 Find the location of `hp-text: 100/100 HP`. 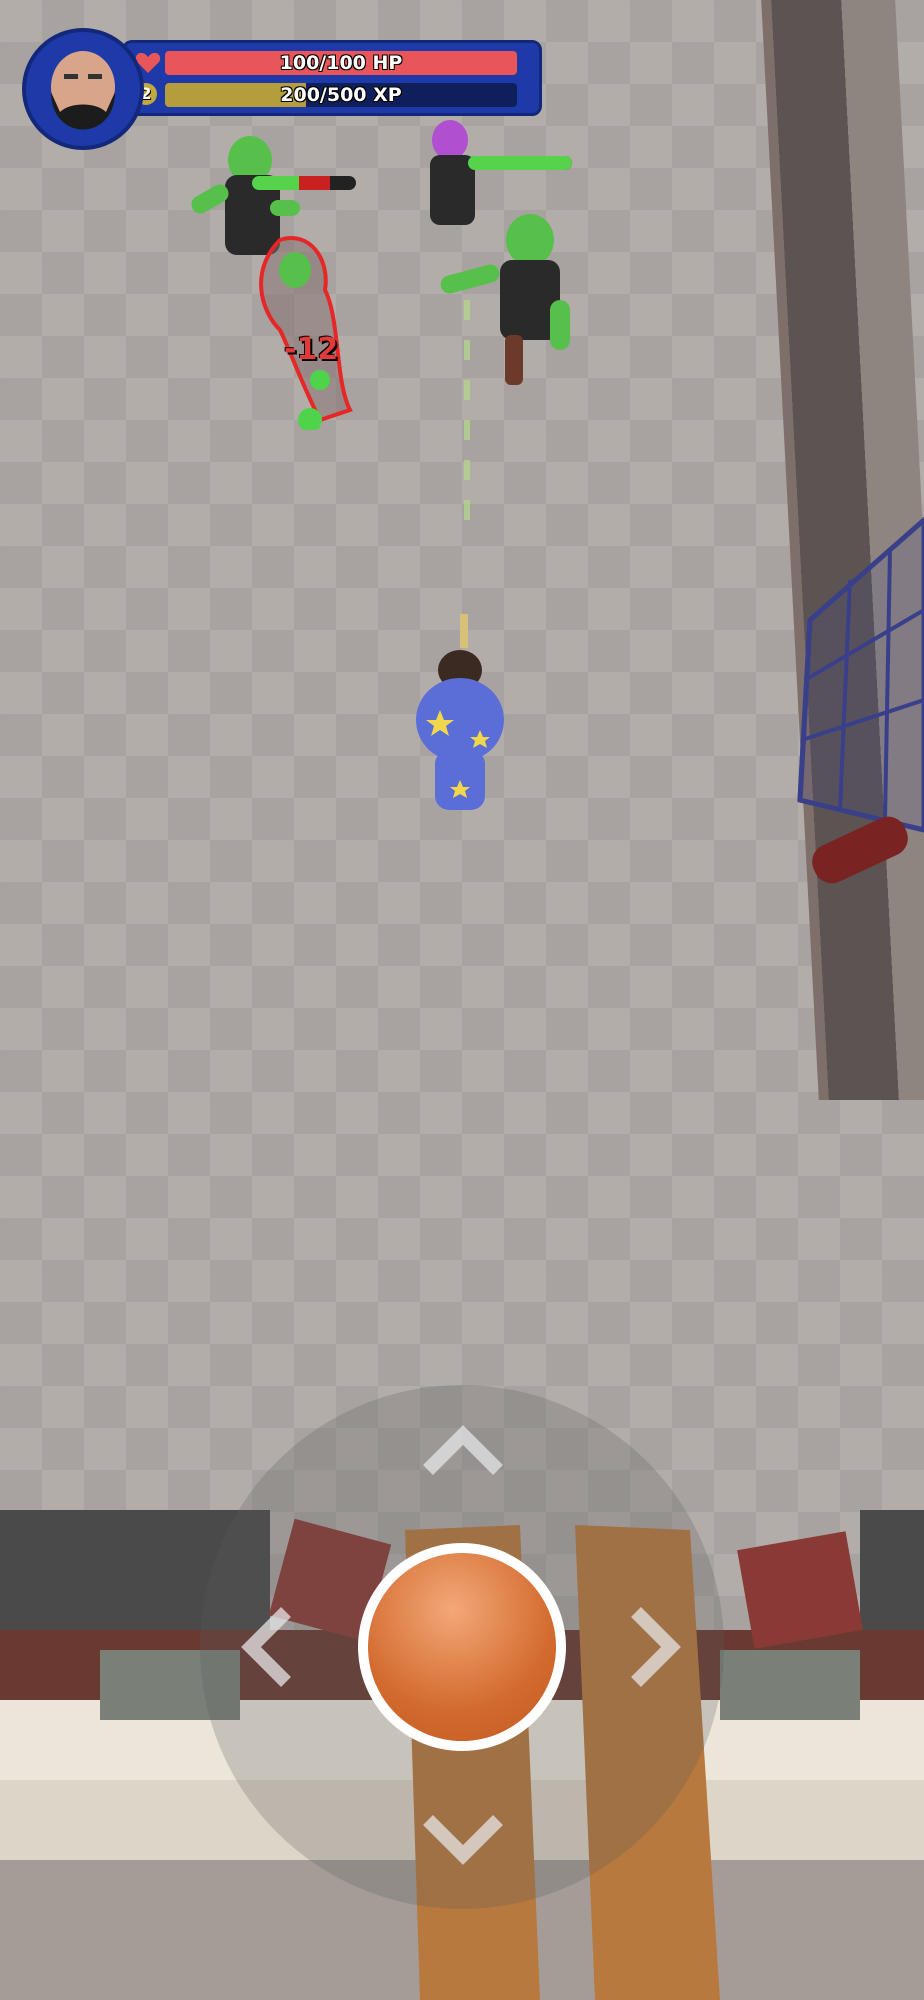

hp-text: 100/100 HP is located at coordinates (341, 63).